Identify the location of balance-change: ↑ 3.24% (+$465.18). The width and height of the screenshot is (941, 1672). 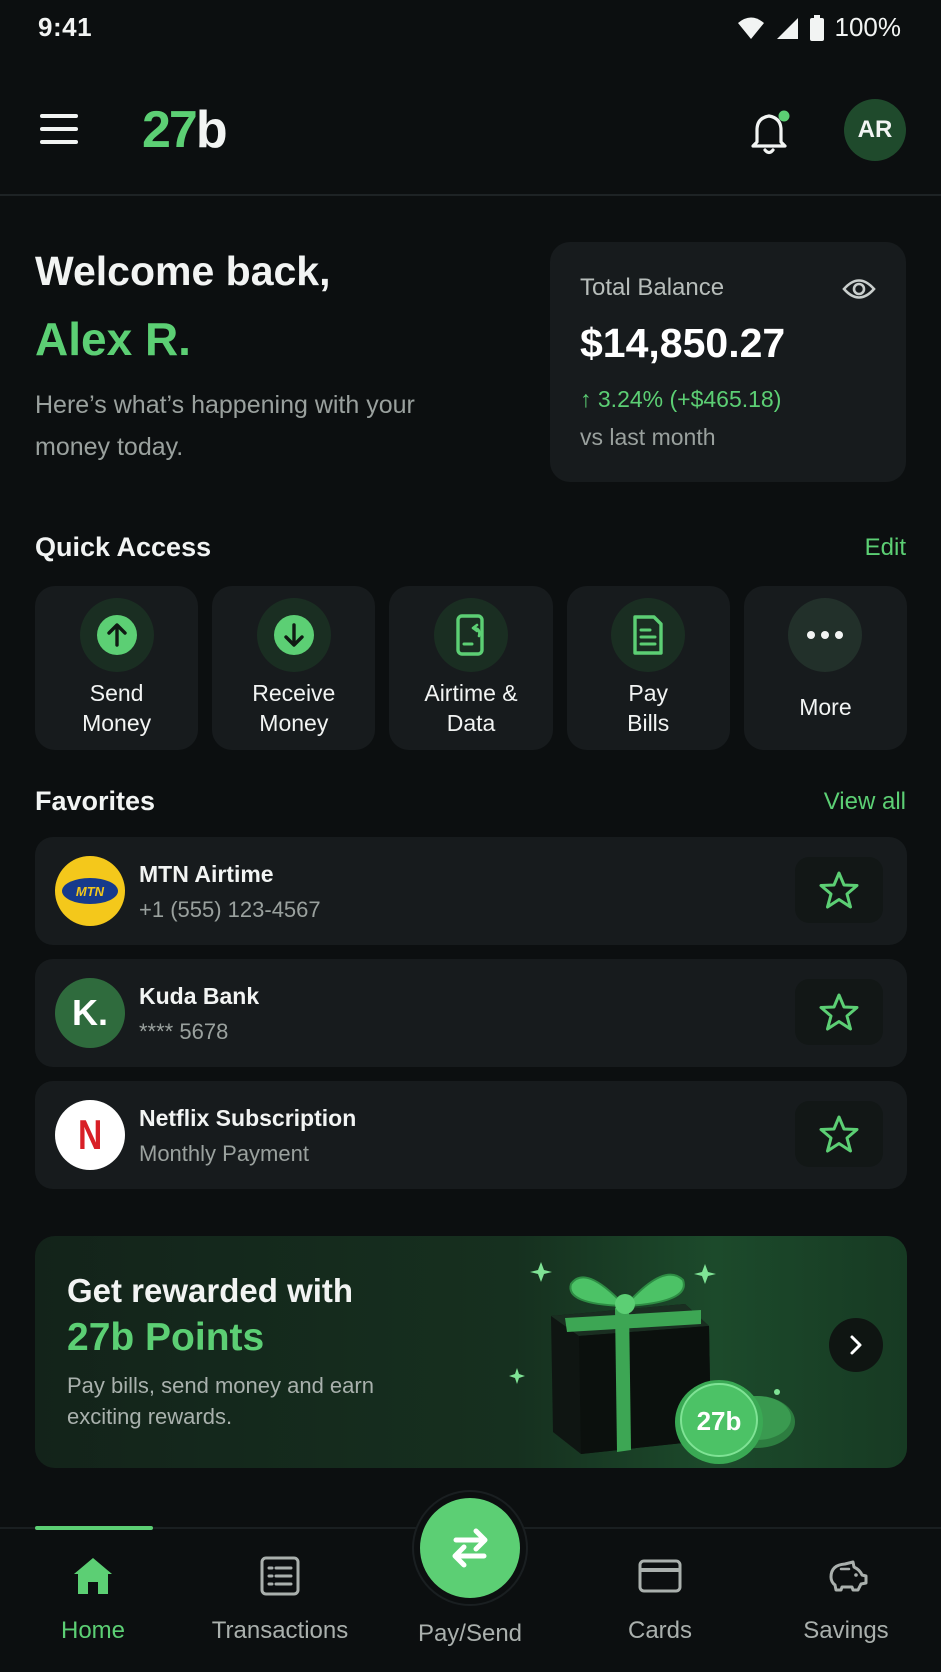
(681, 399).